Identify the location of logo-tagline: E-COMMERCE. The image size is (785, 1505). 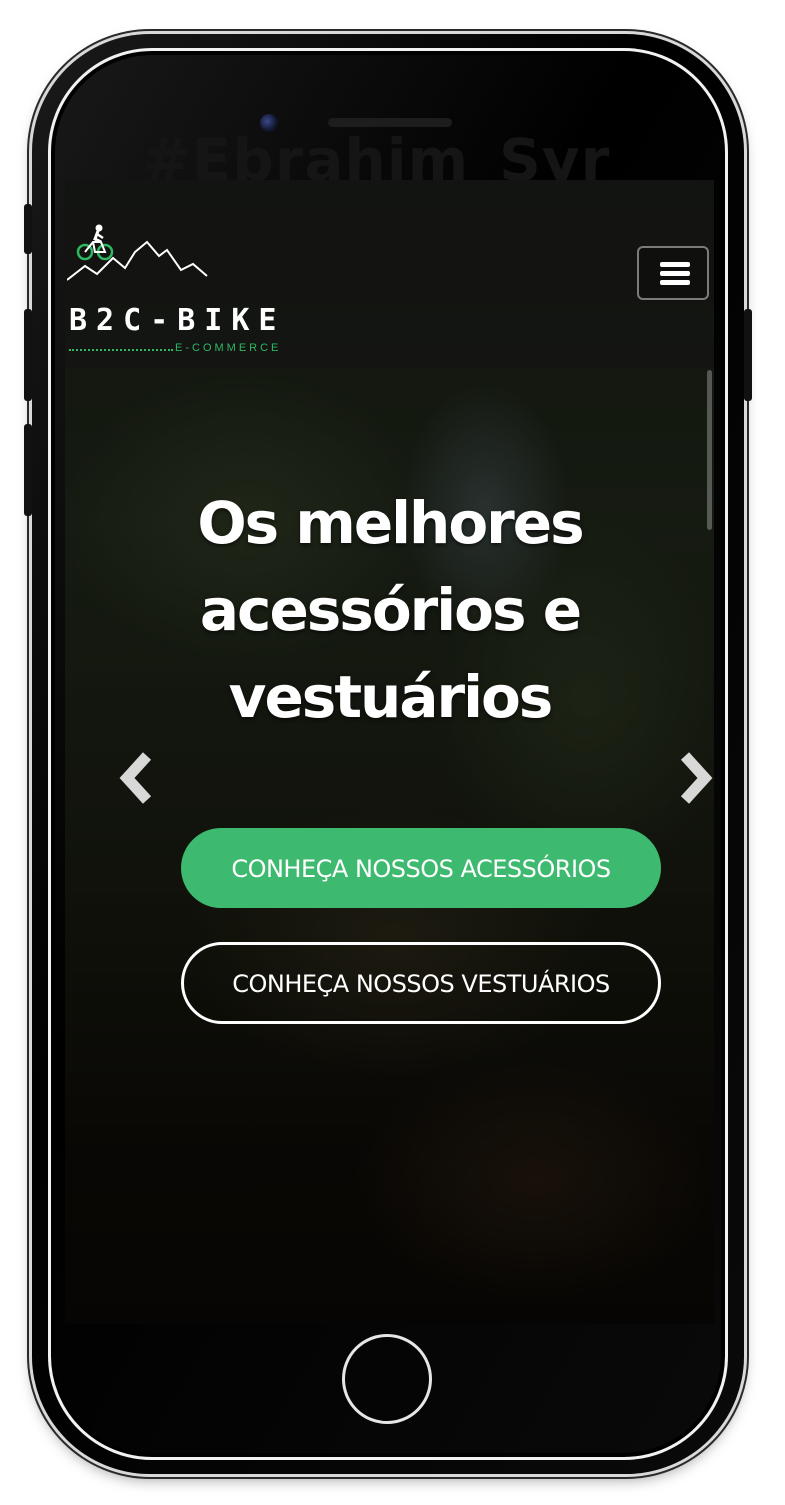
(228, 348).